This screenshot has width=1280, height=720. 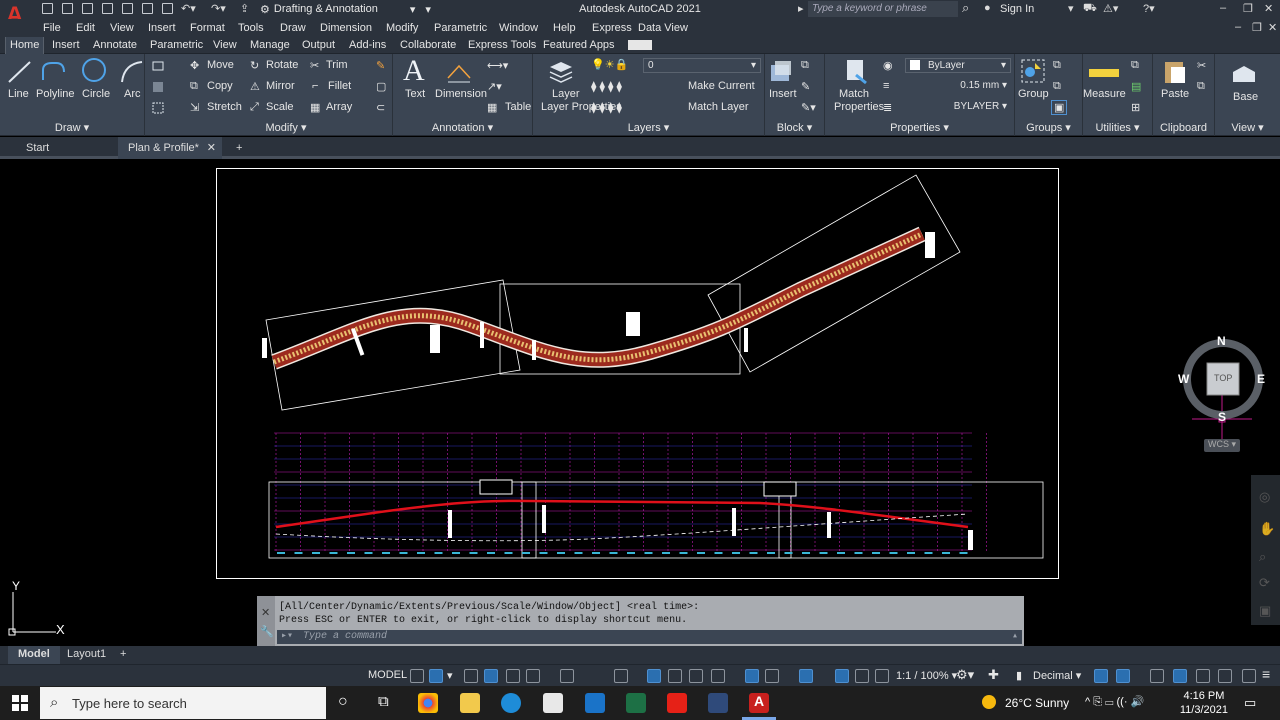 What do you see at coordinates (675, 676) in the screenshot?
I see `transparency-icon` at bounding box center [675, 676].